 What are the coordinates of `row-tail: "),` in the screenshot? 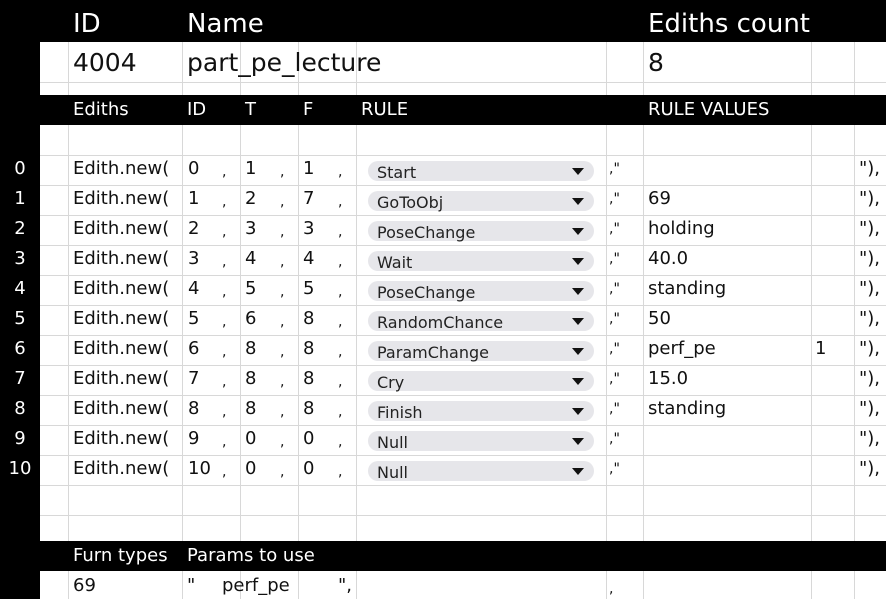 It's located at (870, 348).